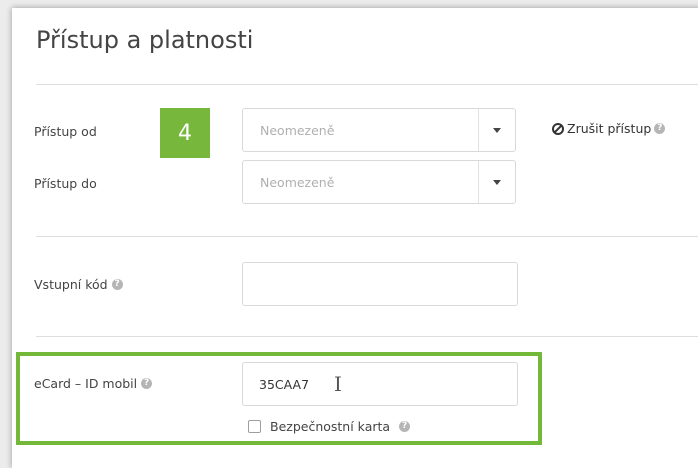 Image resolution: width=698 pixels, height=468 pixels. Describe the element at coordinates (297, 182) in the screenshot. I see `access-to-value: Neomezeně` at that location.